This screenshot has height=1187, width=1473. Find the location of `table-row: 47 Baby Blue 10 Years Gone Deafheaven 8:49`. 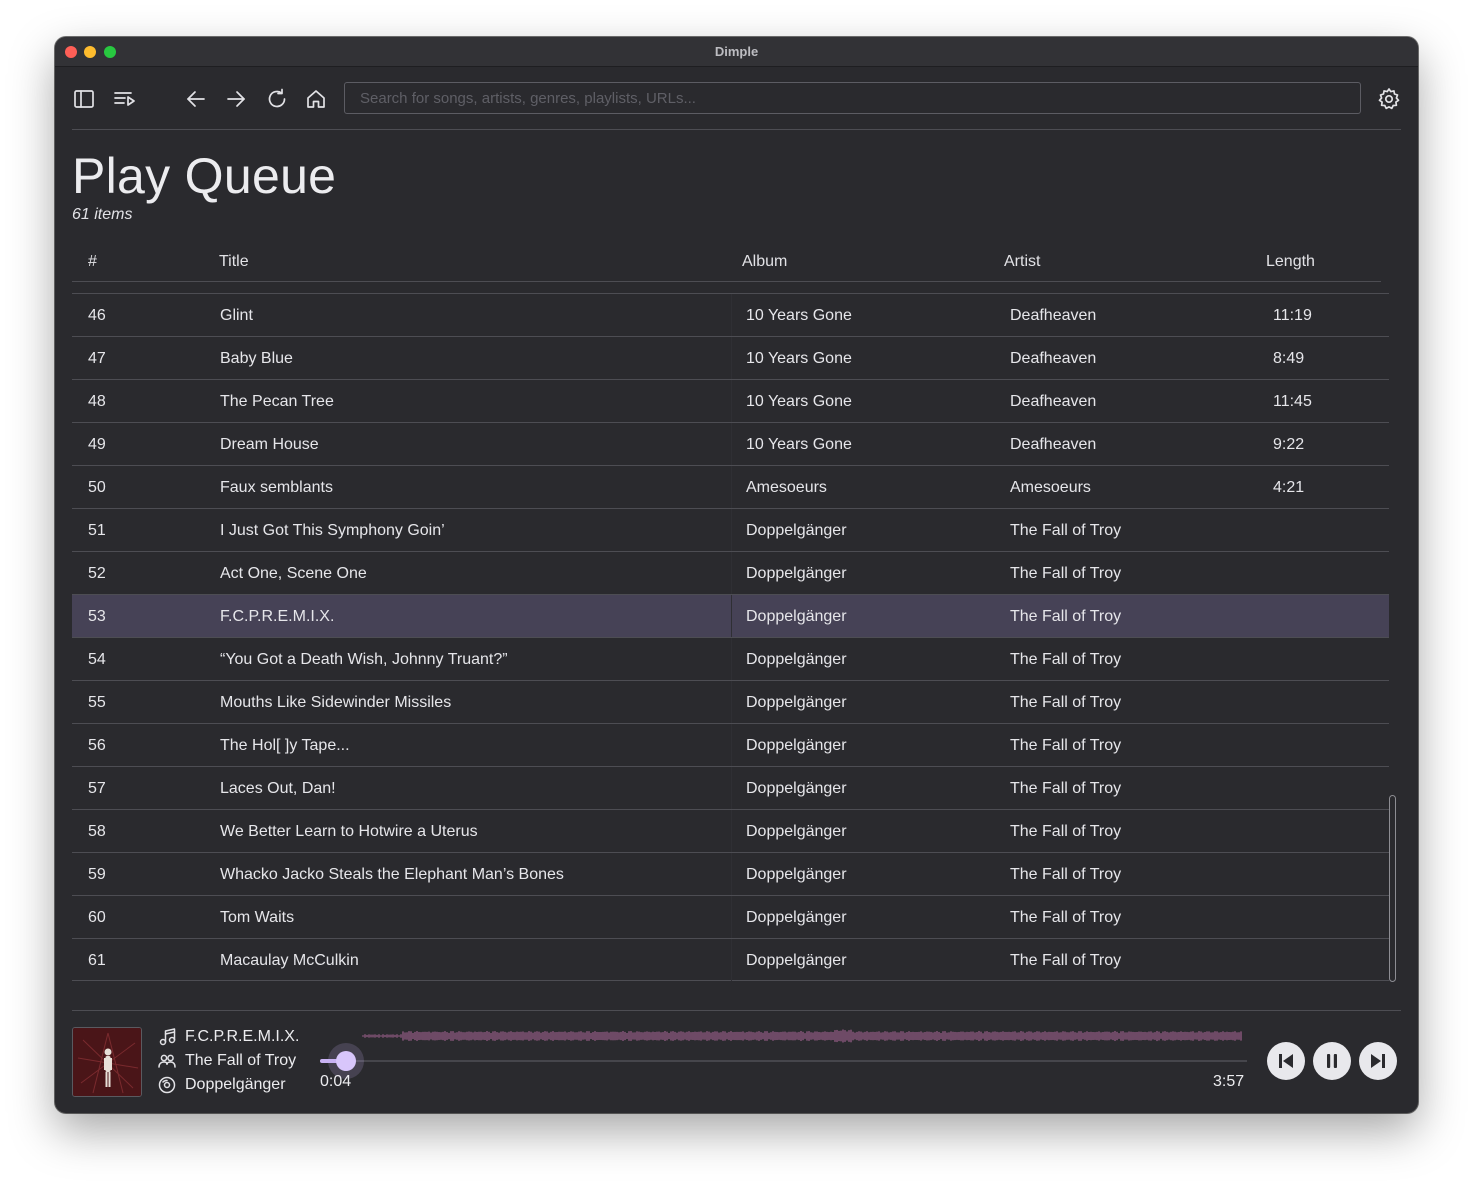

table-row: 47 Baby Blue 10 Years Gone Deafheaven 8:49 is located at coordinates (730, 357).